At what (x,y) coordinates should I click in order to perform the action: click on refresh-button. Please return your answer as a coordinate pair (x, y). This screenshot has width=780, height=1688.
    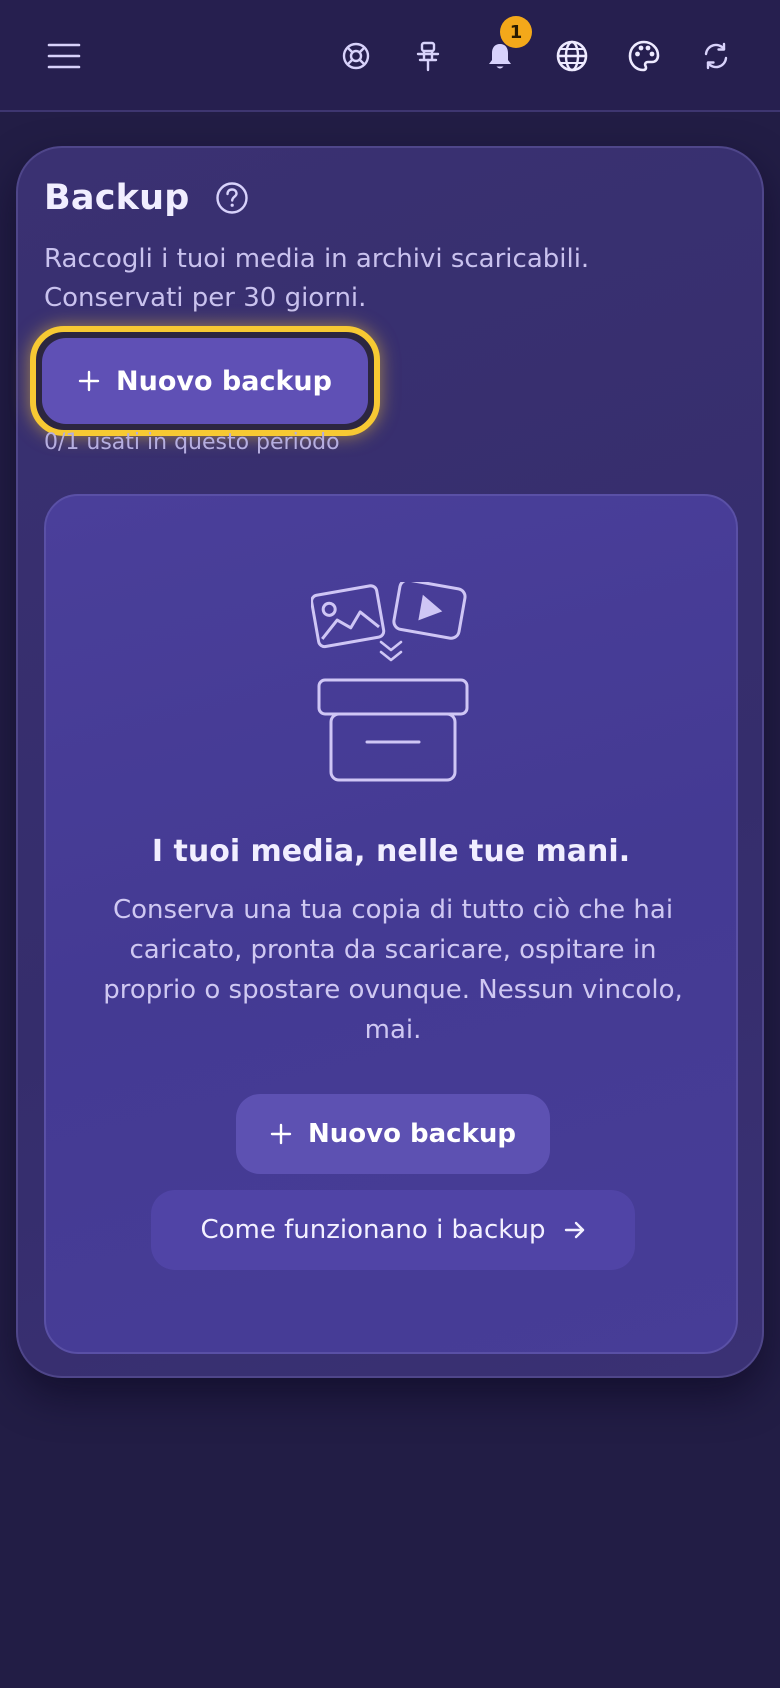
    Looking at the image, I should click on (716, 56).